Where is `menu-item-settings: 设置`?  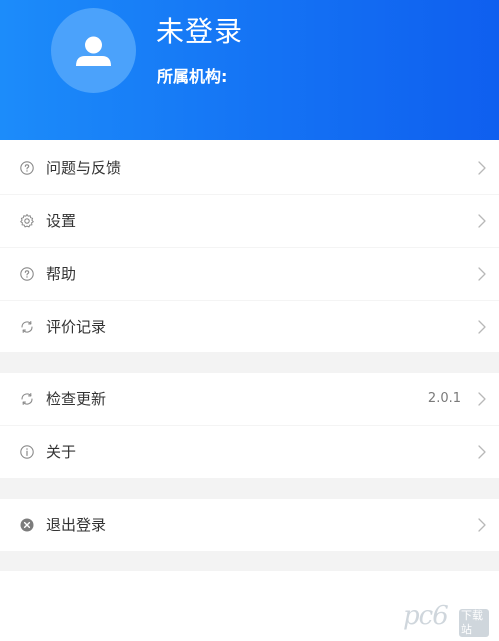
menu-item-settings: 设置 is located at coordinates (249, 220).